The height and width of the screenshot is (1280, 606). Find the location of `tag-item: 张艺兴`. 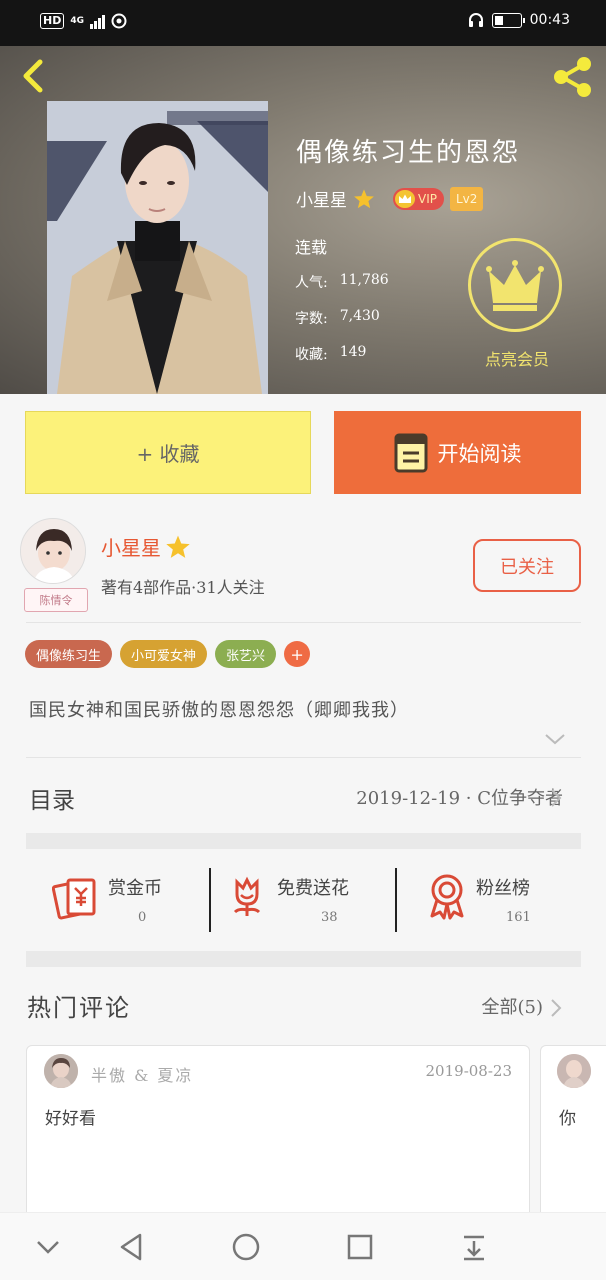

tag-item: 张艺兴 is located at coordinates (246, 654).